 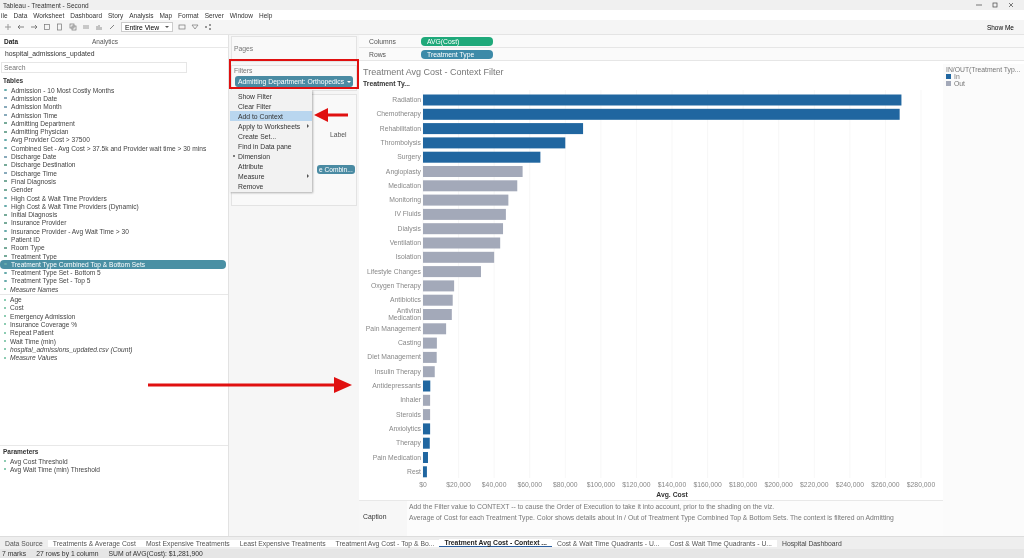 What do you see at coordinates (195, 27) in the screenshot?
I see `tooltip-icon` at bounding box center [195, 27].